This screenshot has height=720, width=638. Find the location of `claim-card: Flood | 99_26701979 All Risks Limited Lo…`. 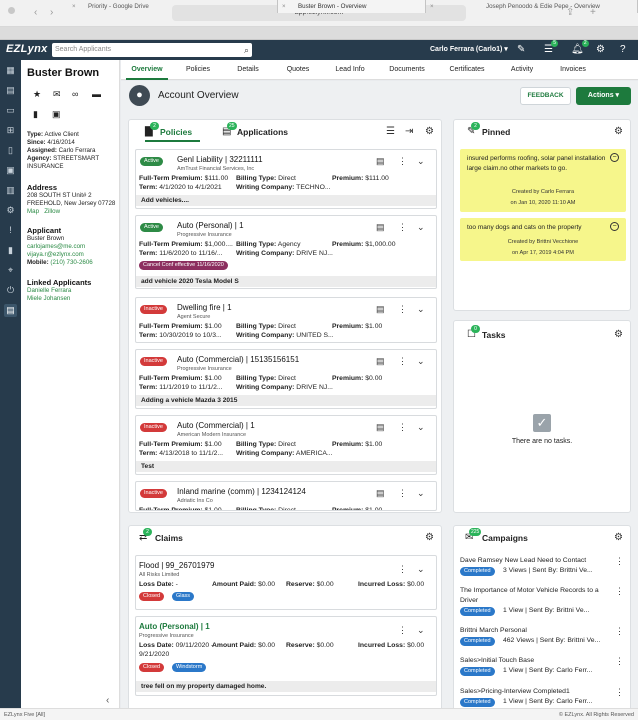

claim-card: Flood | 99_26701979 All Risks Limited Lo… is located at coordinates (286, 582).